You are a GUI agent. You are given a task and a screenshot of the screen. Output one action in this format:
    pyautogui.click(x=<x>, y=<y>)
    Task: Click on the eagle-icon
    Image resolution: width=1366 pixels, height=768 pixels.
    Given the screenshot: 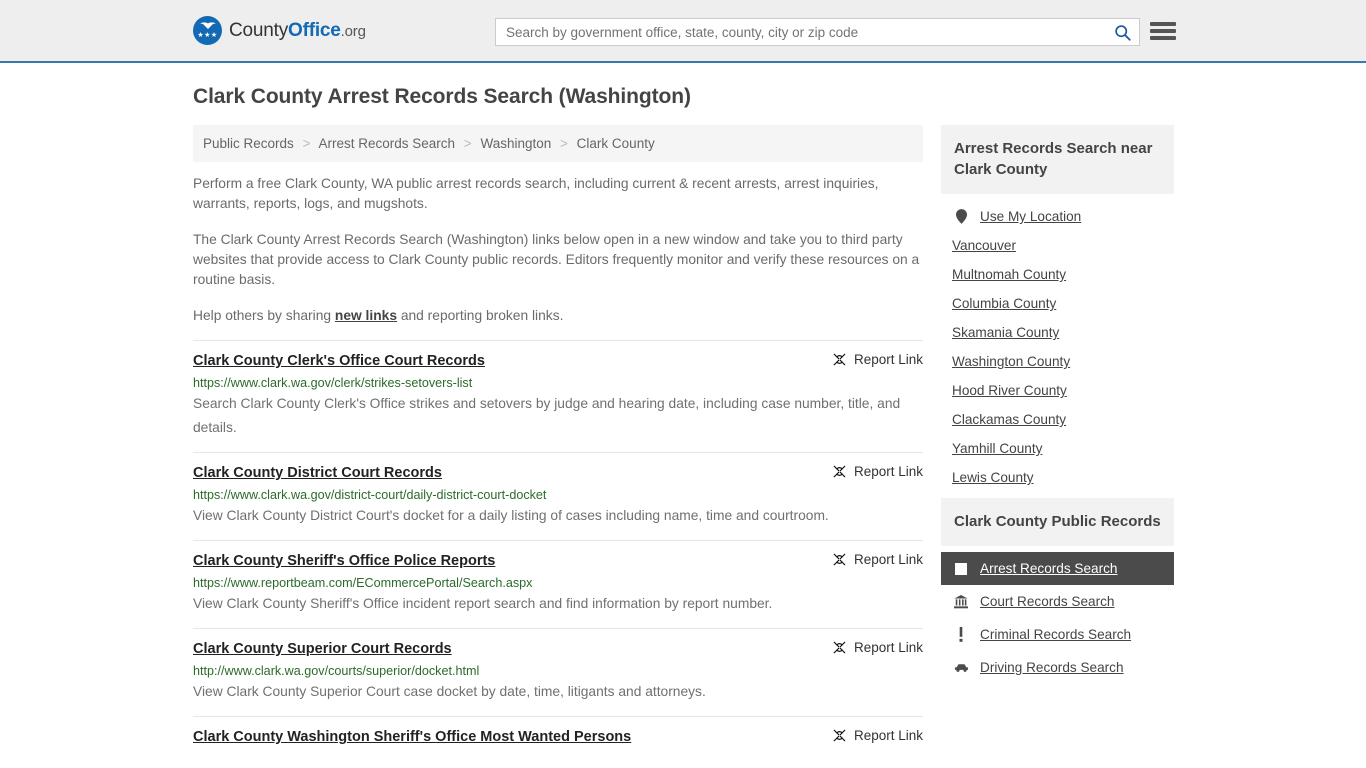 What is the action you would take?
    pyautogui.click(x=207, y=25)
    